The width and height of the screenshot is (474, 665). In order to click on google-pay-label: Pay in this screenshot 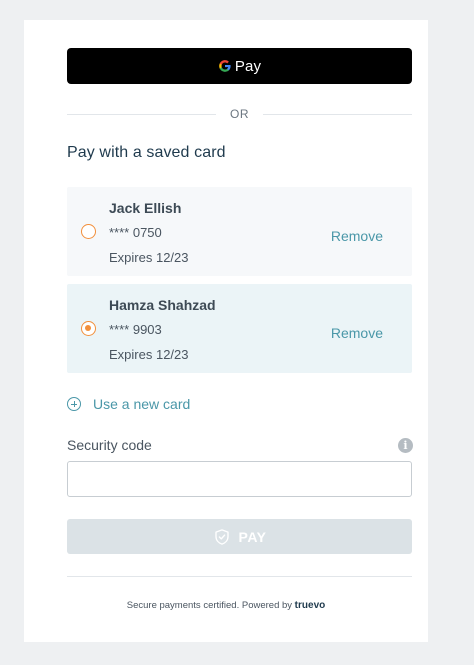, I will do `click(248, 66)`.